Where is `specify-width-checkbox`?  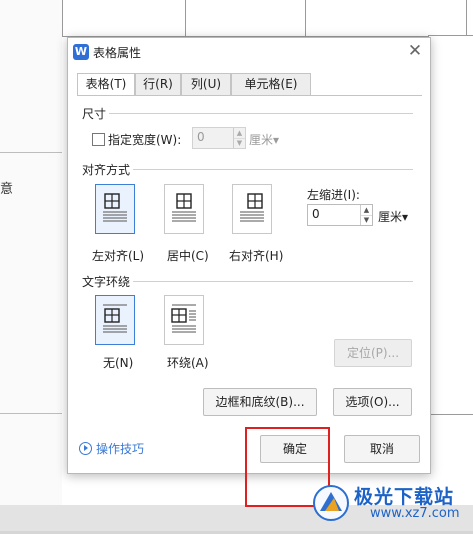
specify-width-checkbox is located at coordinates (98, 139).